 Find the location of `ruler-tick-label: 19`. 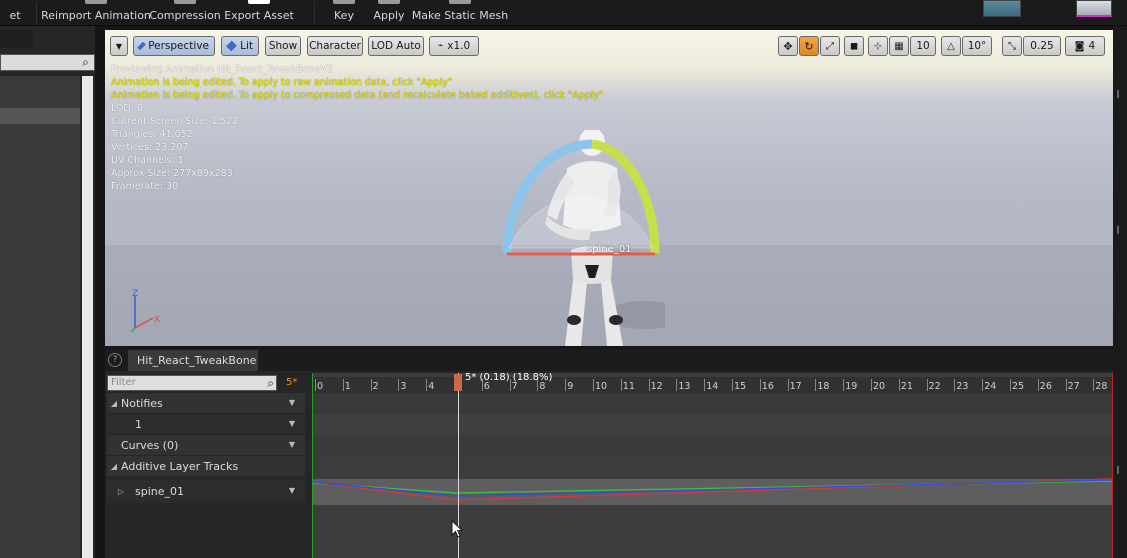

ruler-tick-label: 19 is located at coordinates (851, 386).